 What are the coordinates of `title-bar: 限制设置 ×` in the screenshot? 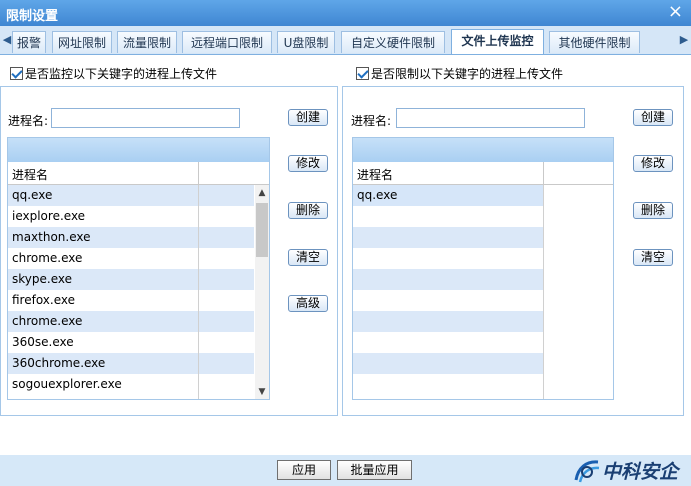 It's located at (345, 13).